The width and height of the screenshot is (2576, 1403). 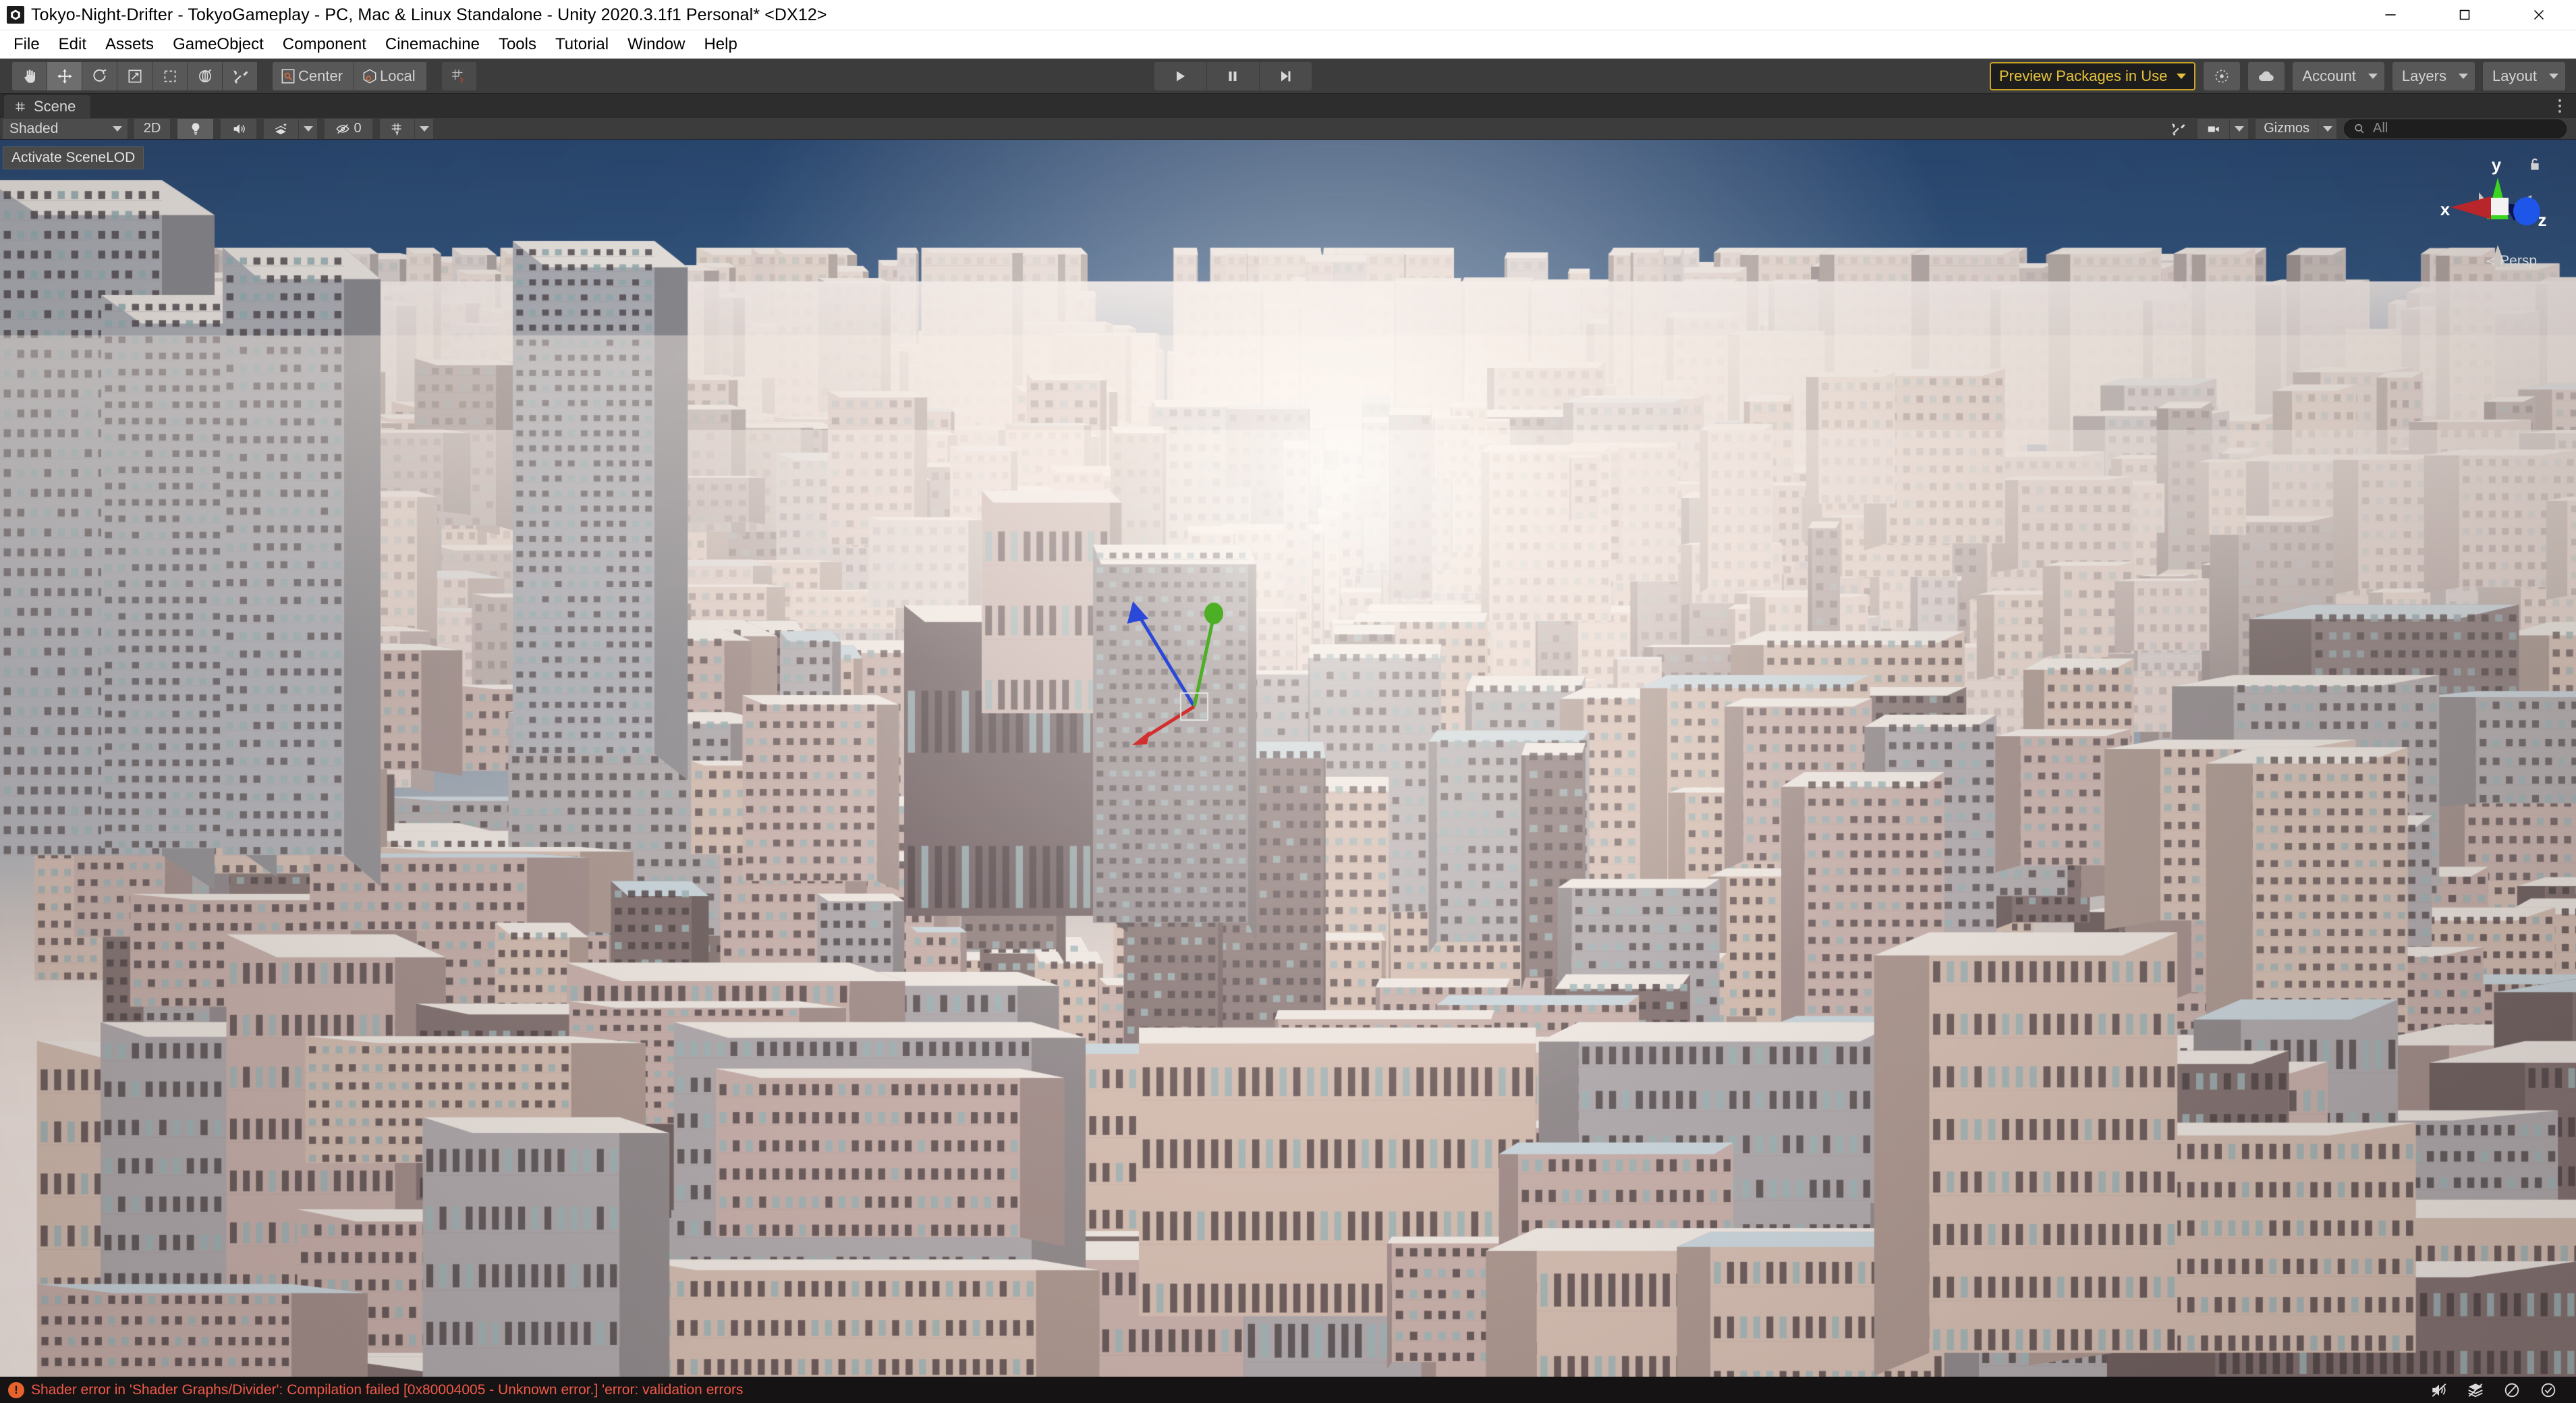 What do you see at coordinates (2287, 128) in the screenshot?
I see `gizmos-button: Gizmos` at bounding box center [2287, 128].